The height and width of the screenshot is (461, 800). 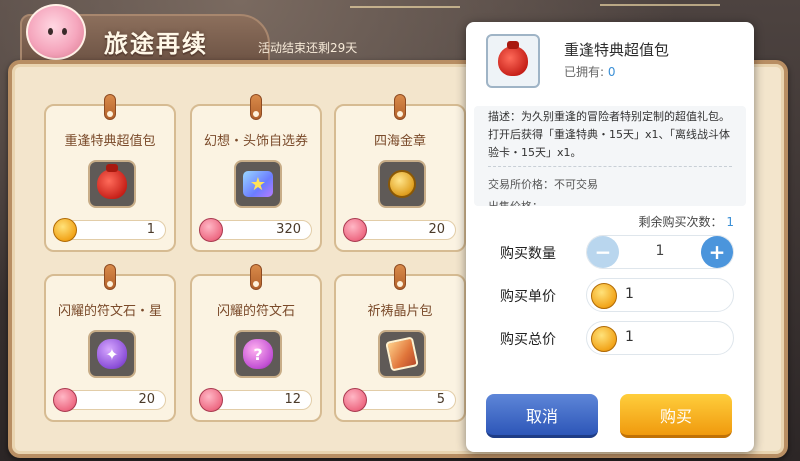 I want to click on quantity-stepper: − 1 +, so click(x=660, y=252).